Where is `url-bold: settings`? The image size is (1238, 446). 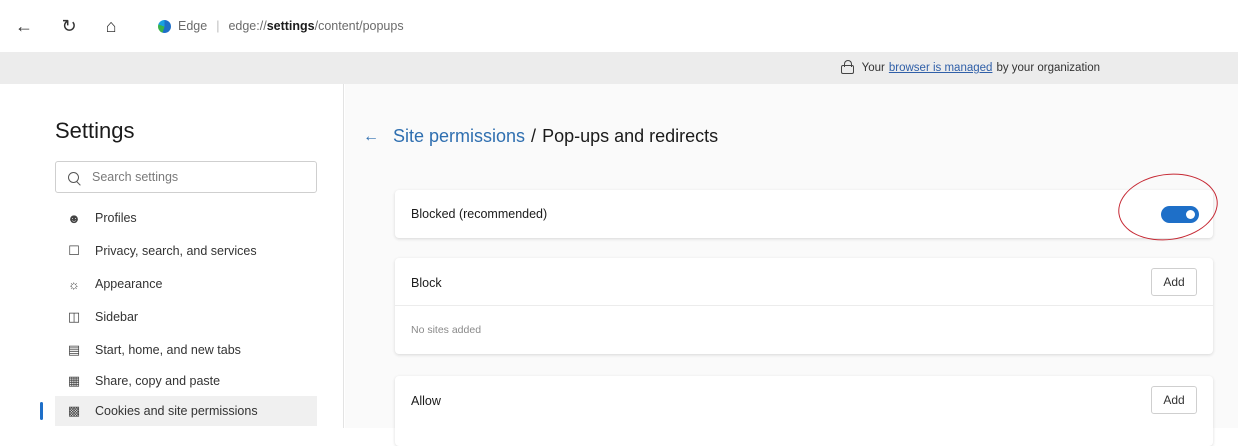
url-bold: settings is located at coordinates (290, 26).